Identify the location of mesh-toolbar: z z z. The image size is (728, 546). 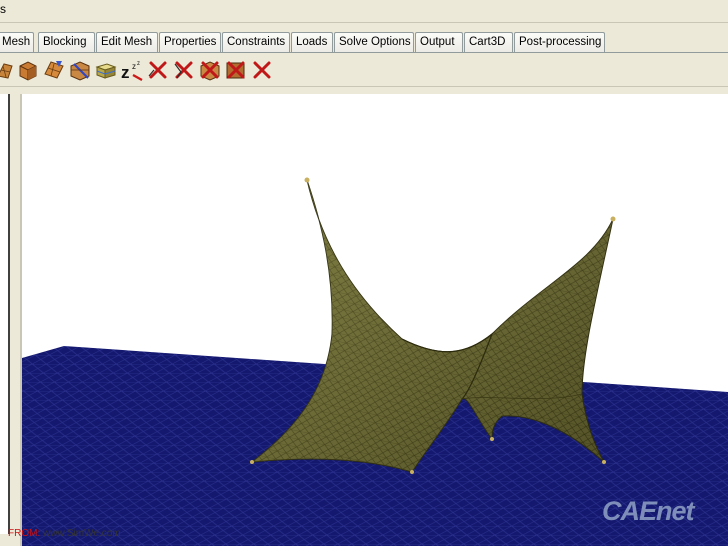
(364, 70).